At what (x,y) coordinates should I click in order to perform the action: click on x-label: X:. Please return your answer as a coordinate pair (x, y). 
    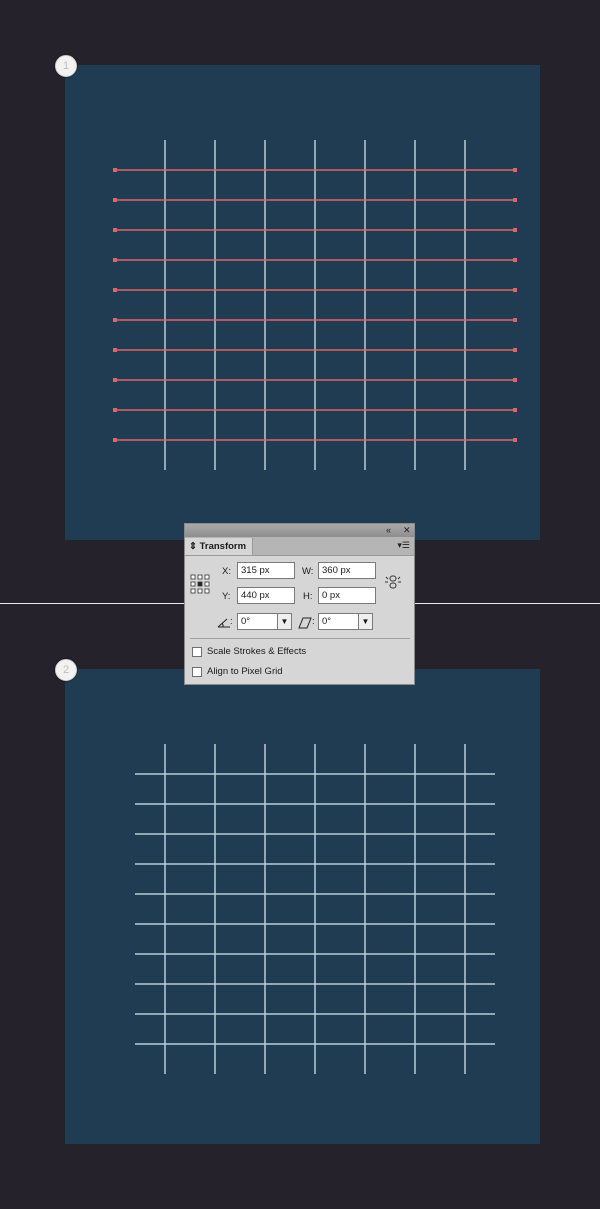
    Looking at the image, I should click on (226, 571).